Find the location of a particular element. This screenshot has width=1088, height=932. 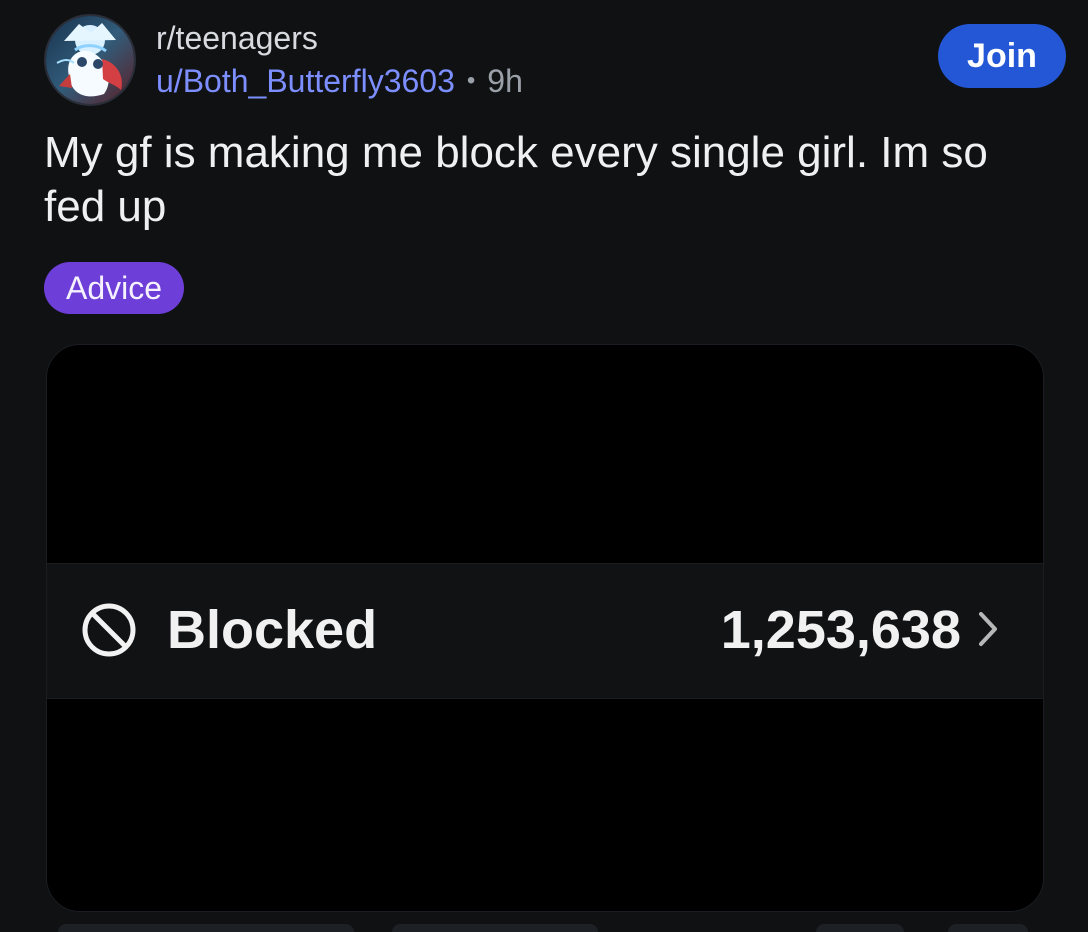

post-flair: Advice is located at coordinates (114, 288).